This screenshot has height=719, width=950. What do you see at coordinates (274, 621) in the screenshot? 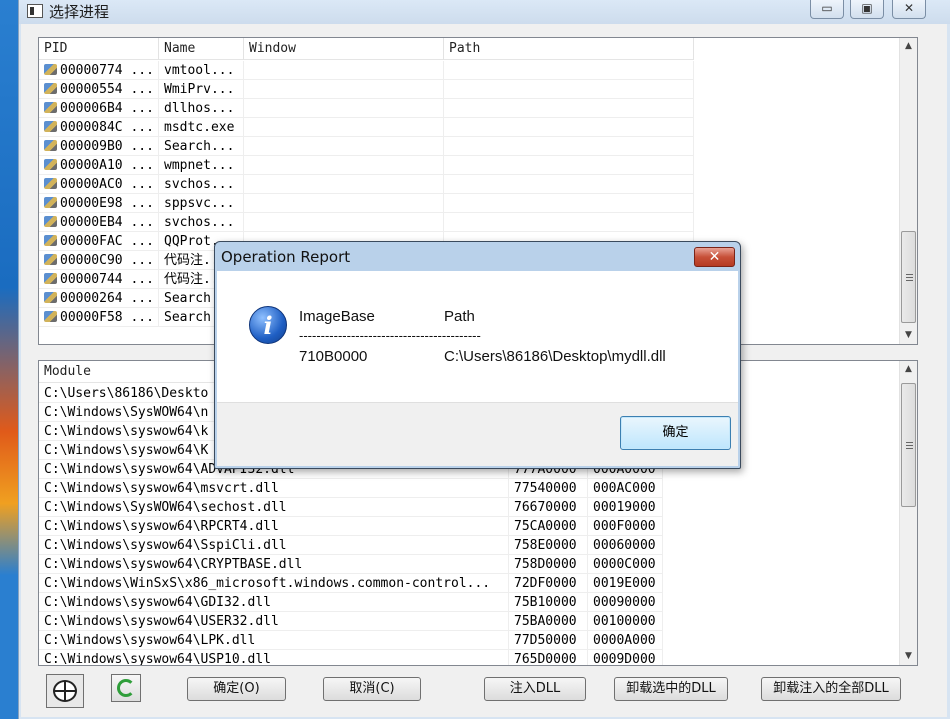
I see `module-cell: C:\Windows\syswow64\USER32.dll` at bounding box center [274, 621].